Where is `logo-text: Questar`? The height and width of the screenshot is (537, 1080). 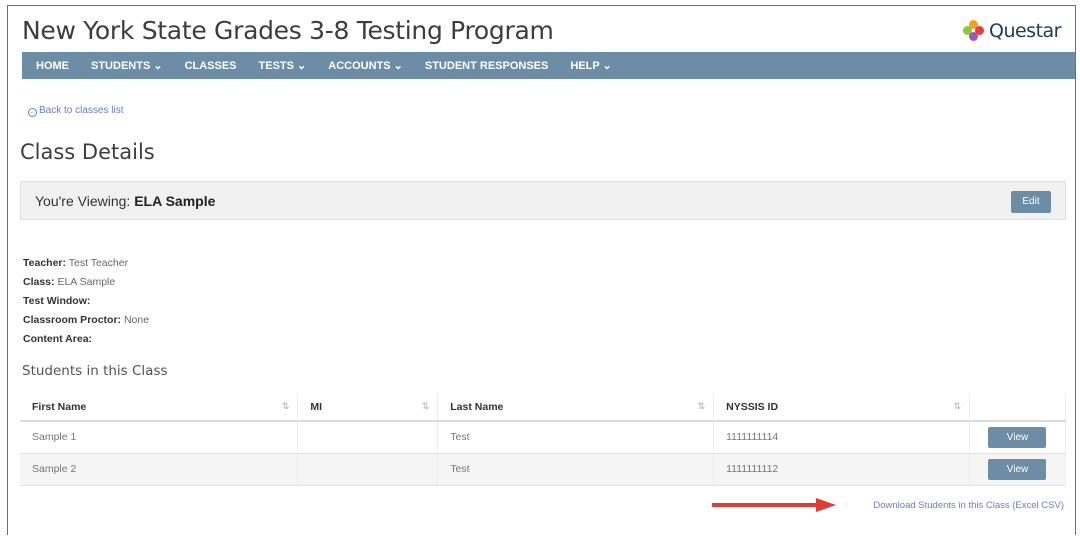 logo-text: Questar is located at coordinates (1025, 31).